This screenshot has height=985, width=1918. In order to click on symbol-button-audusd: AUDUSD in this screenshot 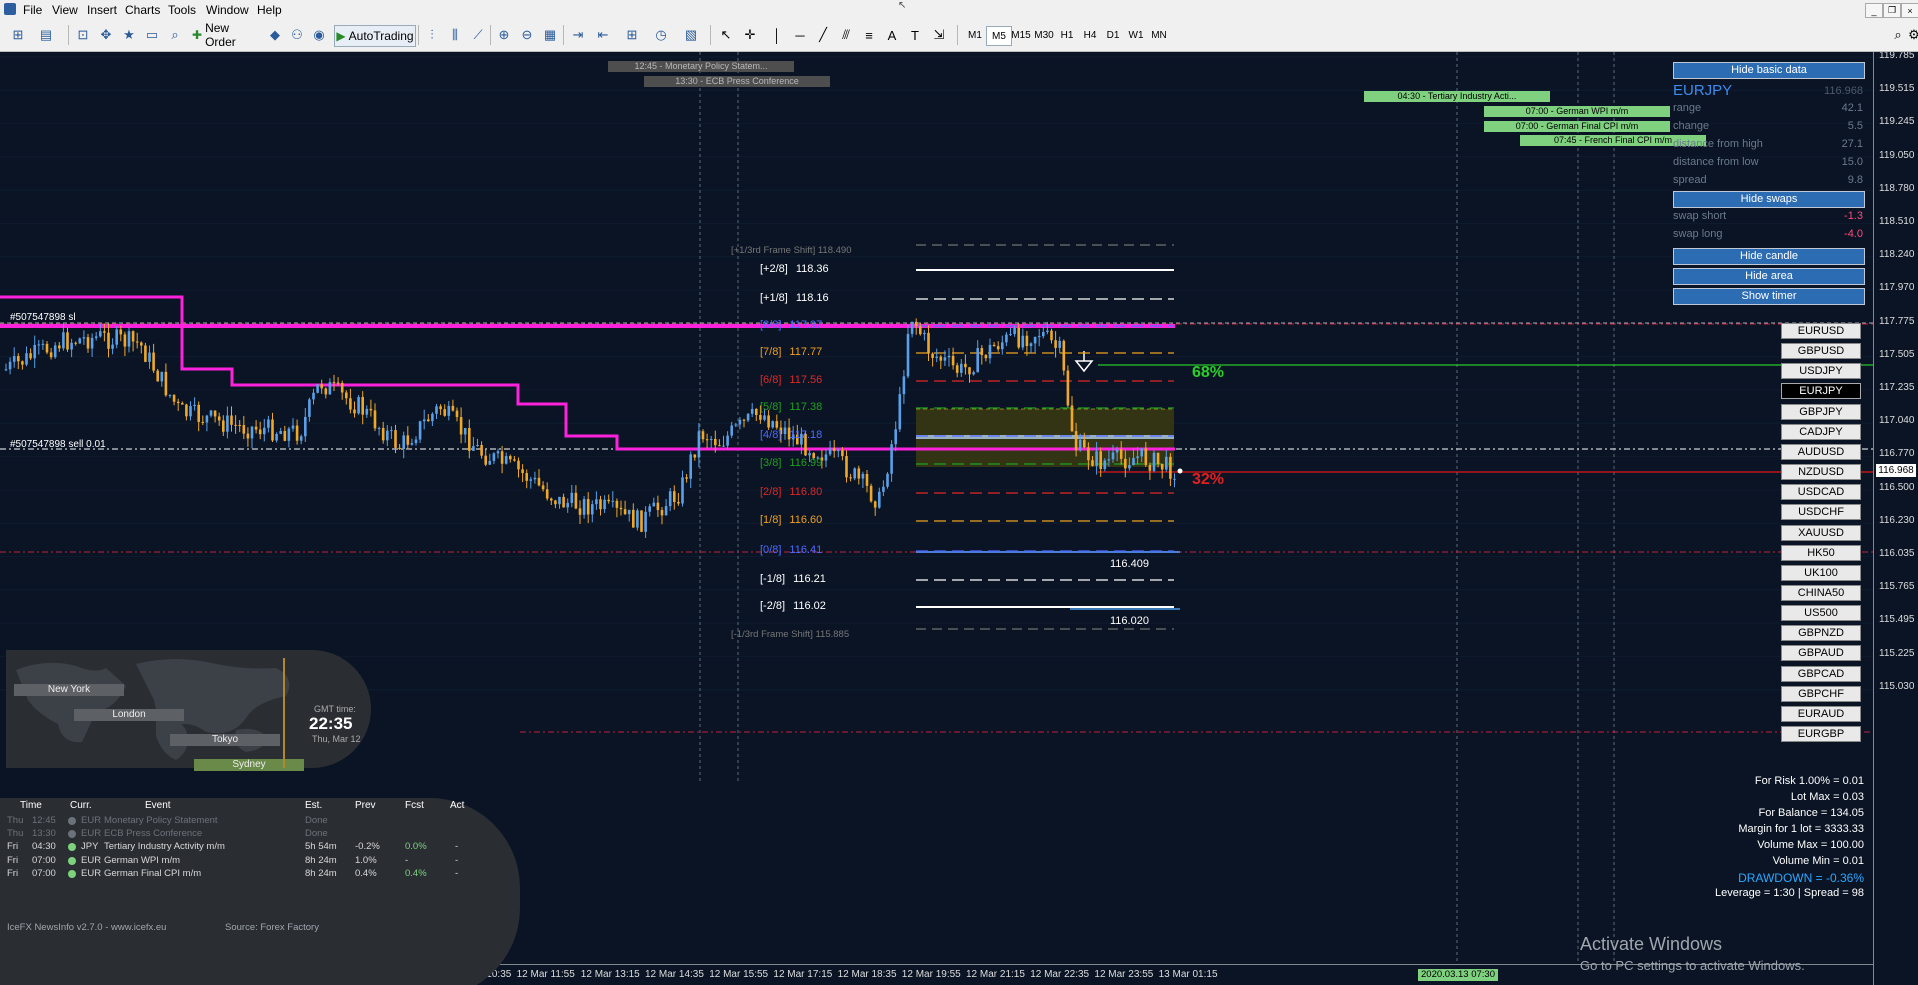, I will do `click(1821, 451)`.